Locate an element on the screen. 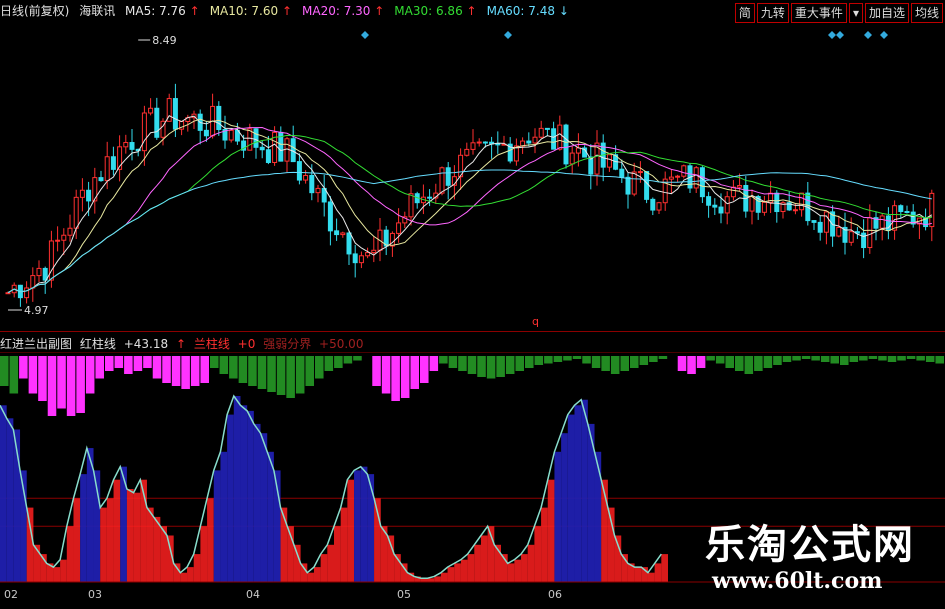  watermark-cn: 乐淘公式网 is located at coordinates (810, 545).